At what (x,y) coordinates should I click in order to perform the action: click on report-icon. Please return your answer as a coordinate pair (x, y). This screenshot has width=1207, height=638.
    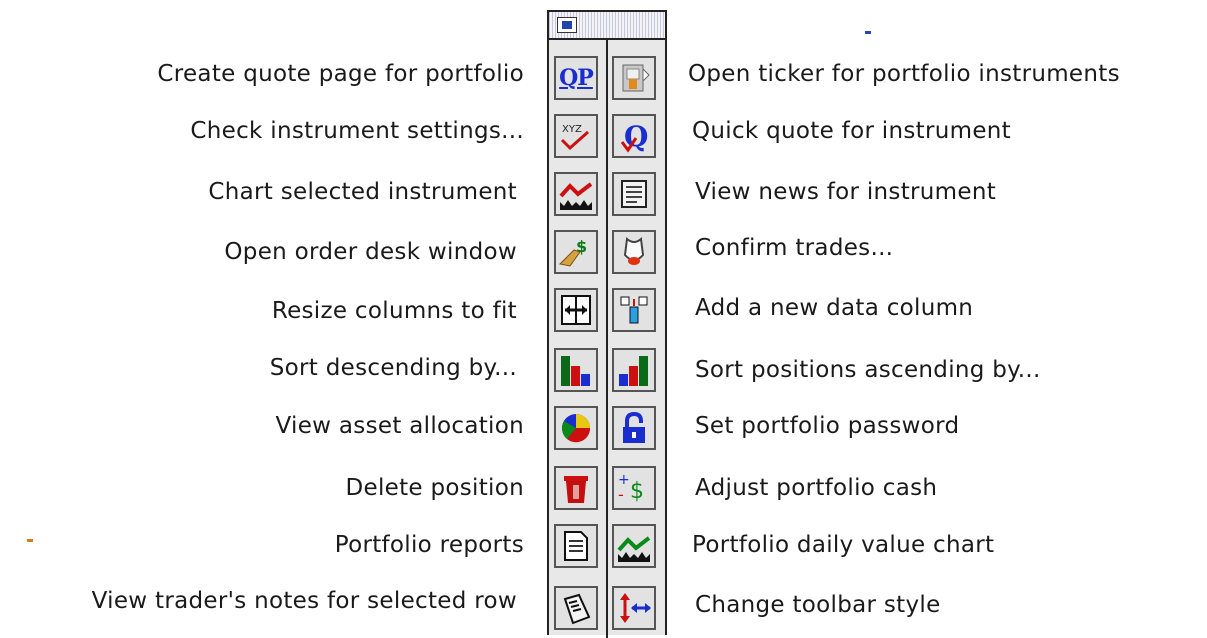
    Looking at the image, I should click on (576, 546).